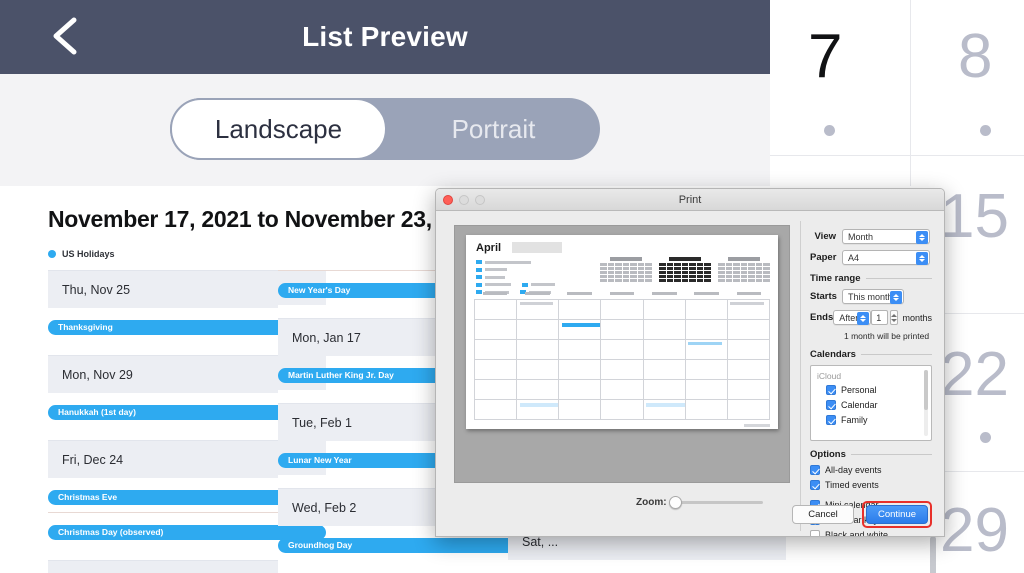 Image resolution: width=1024 pixels, height=573 pixels. I want to click on calendar-item-family: Family, so click(878, 420).